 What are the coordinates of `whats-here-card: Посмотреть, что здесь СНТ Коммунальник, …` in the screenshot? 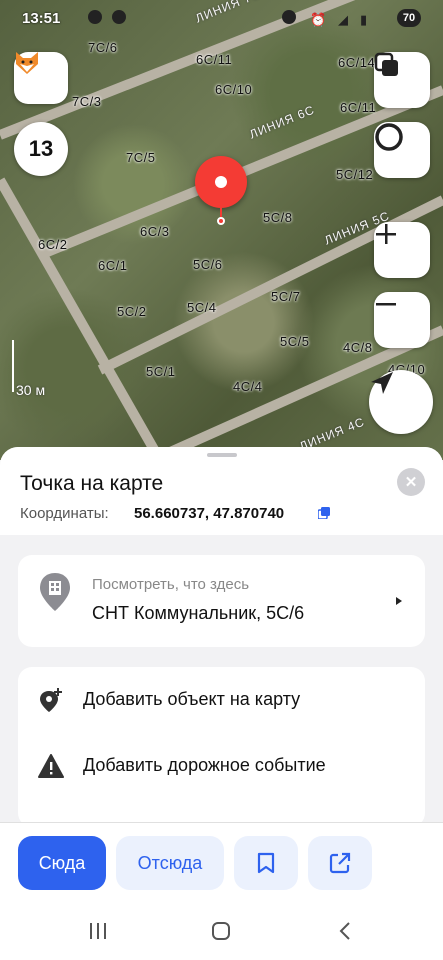 It's located at (221, 601).